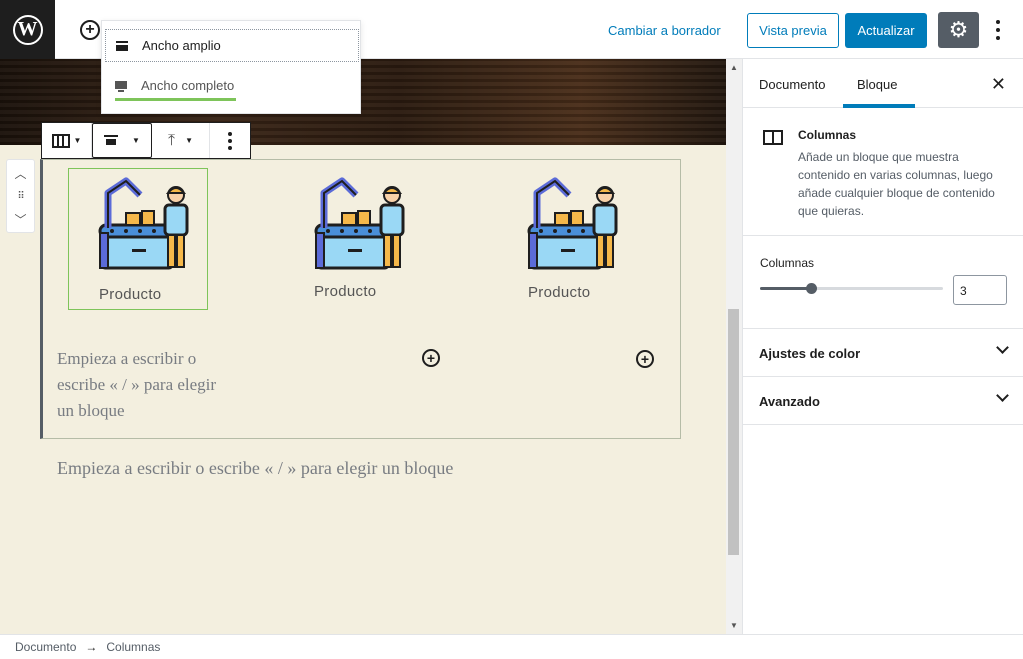 The width and height of the screenshot is (1023, 659). Describe the element at coordinates (188, 85) in the screenshot. I see `menu-item-label: Ancho completo` at that location.